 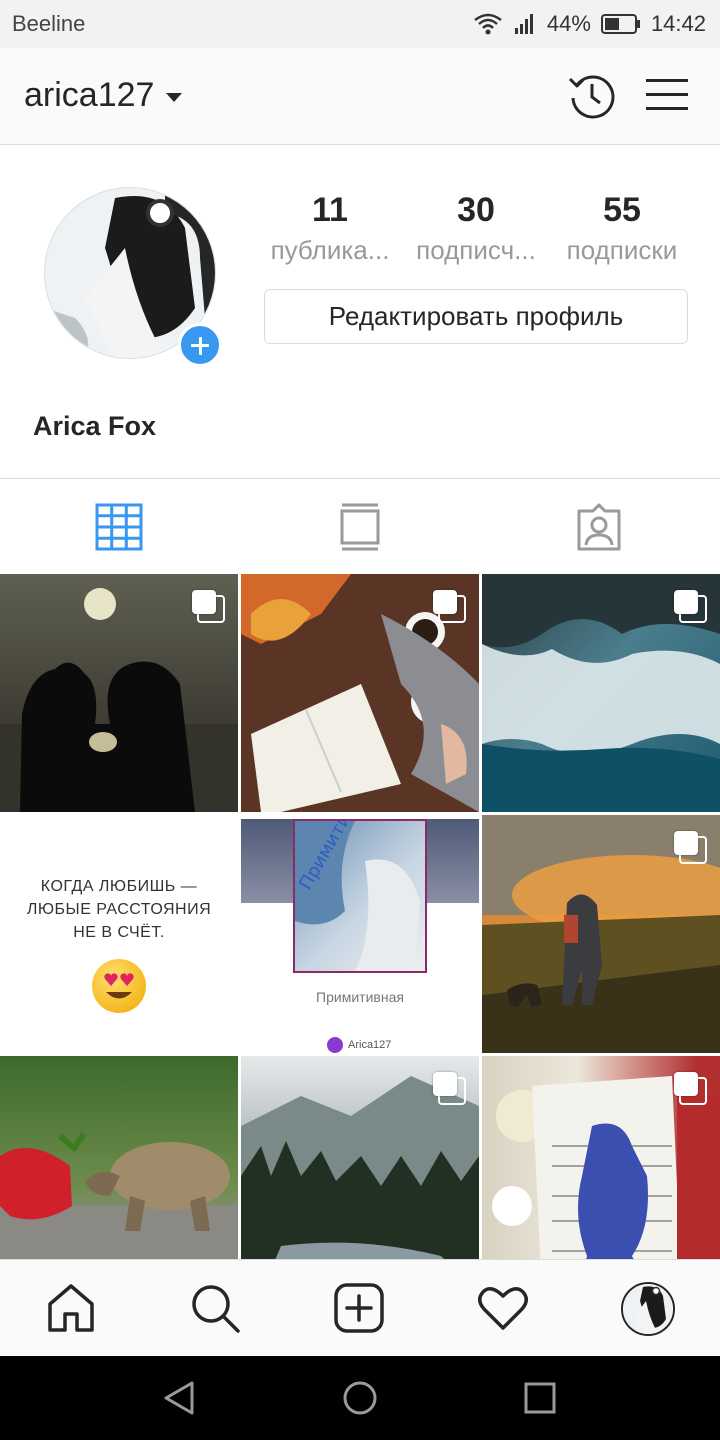 I want to click on menu-icon, so click(x=667, y=95).